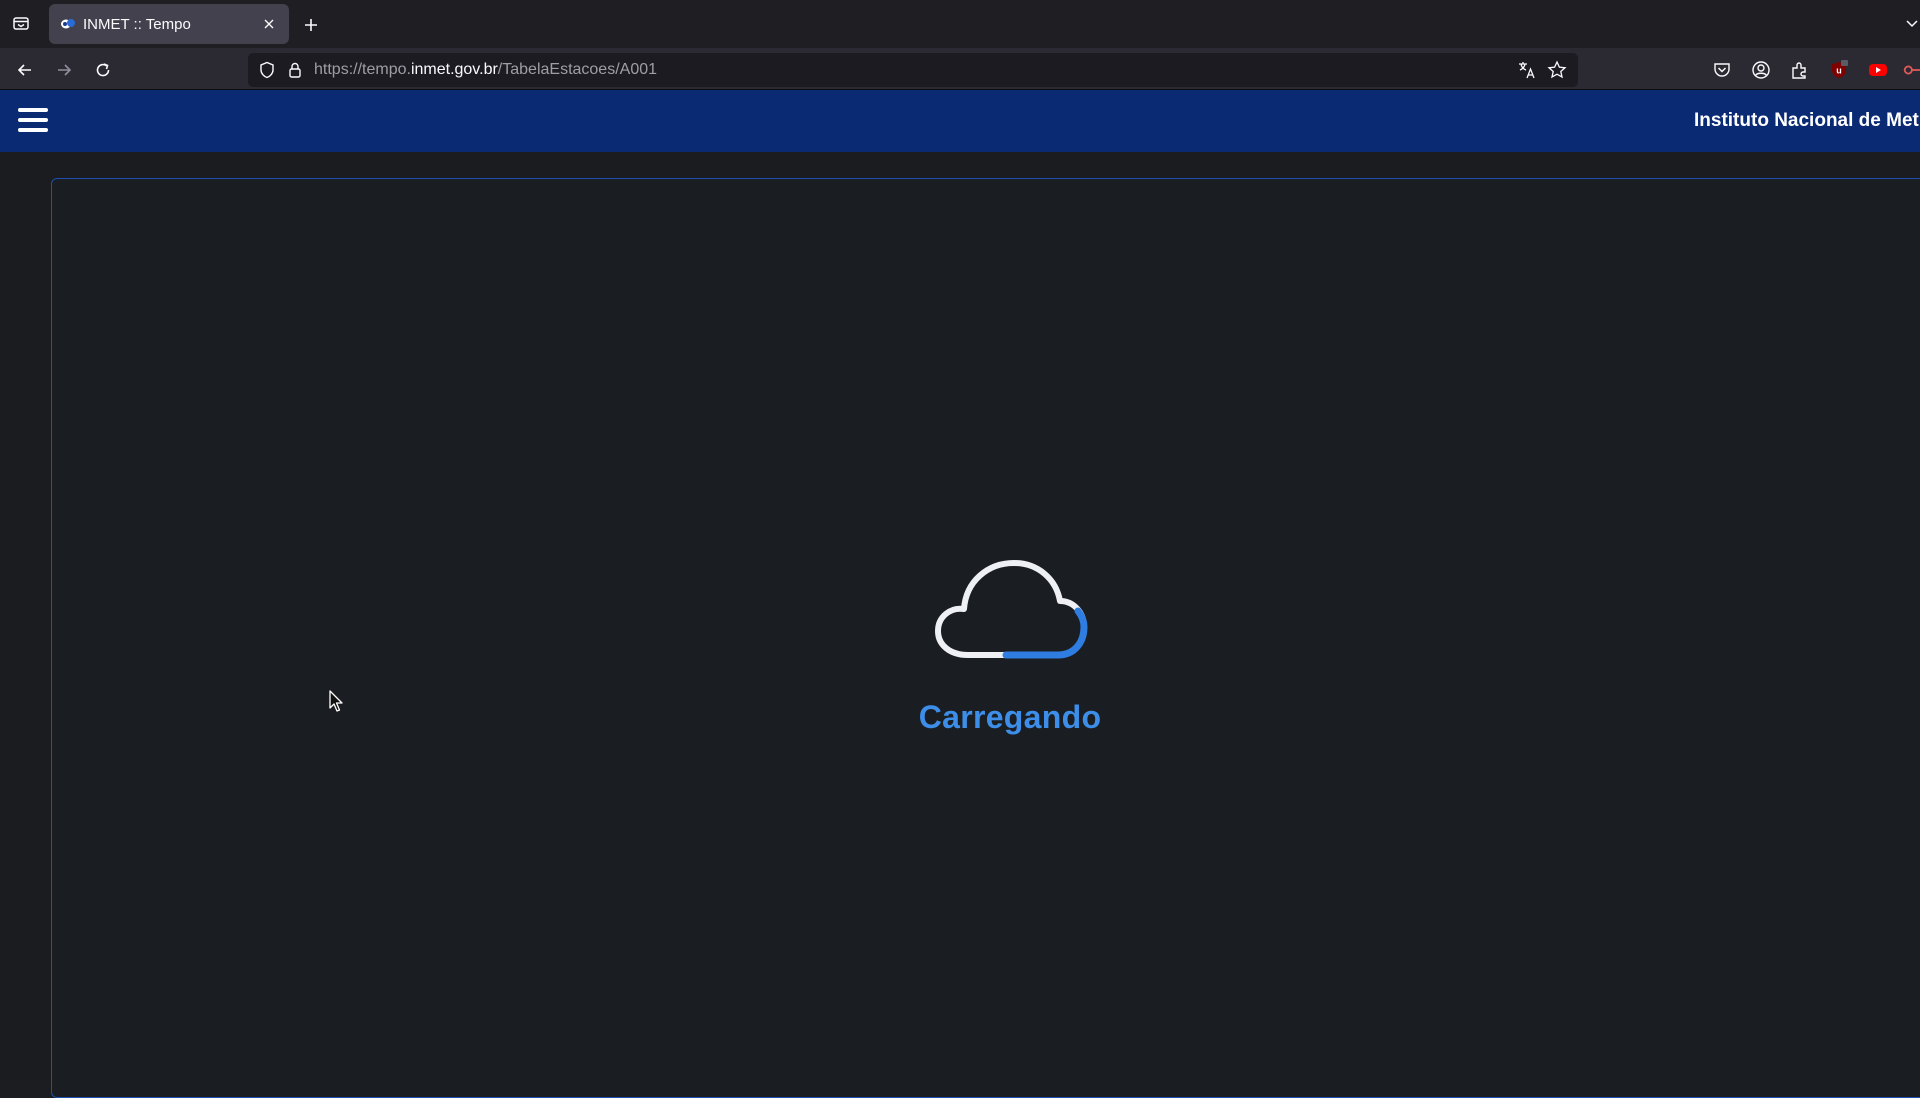 Image resolution: width=1920 pixels, height=1098 pixels. Describe the element at coordinates (21, 23) in the screenshot. I see `tab-list-icon` at that location.